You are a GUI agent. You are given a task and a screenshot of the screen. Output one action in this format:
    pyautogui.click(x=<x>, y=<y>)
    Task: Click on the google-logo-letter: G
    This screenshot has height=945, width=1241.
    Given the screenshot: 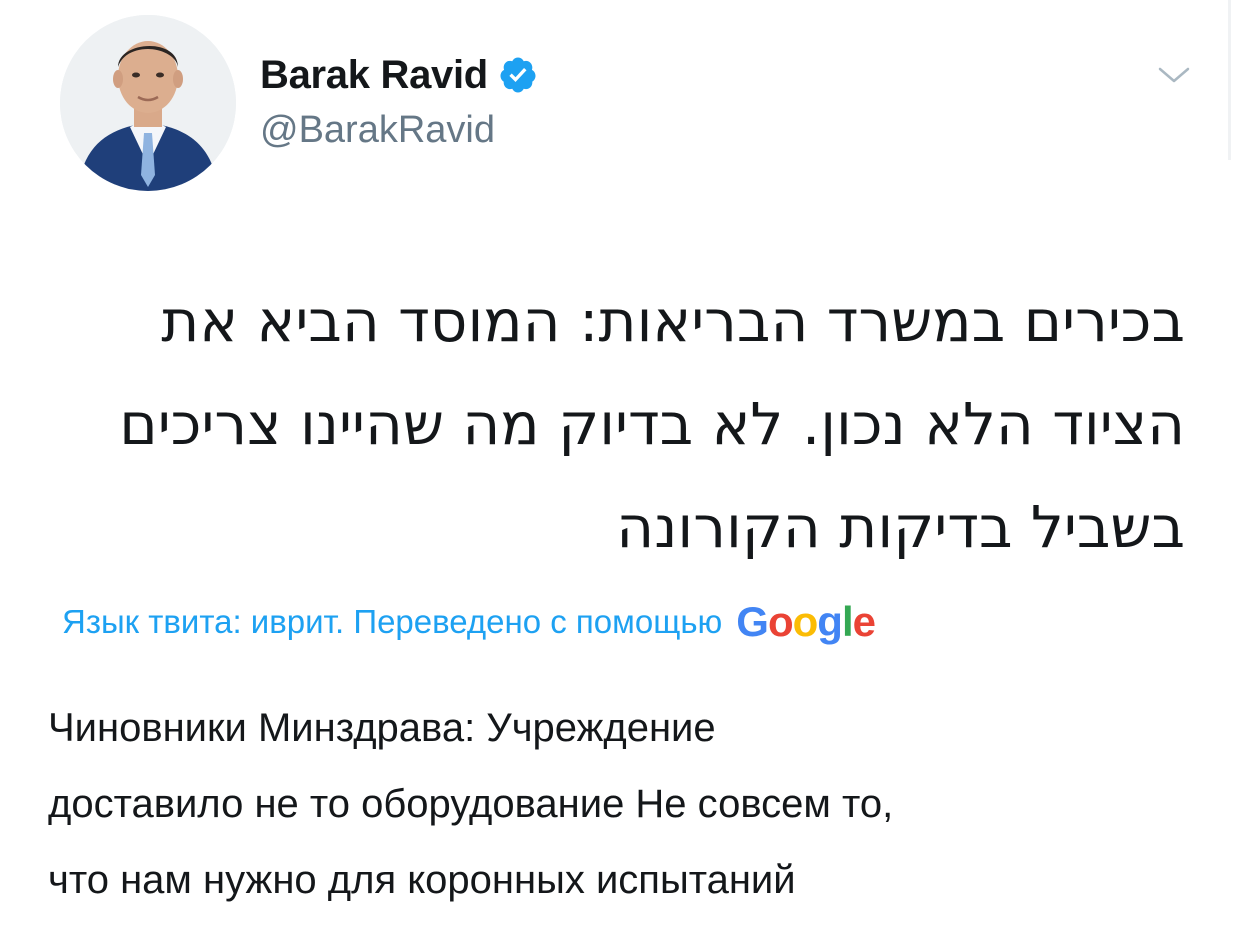 What is the action you would take?
    pyautogui.click(x=752, y=621)
    